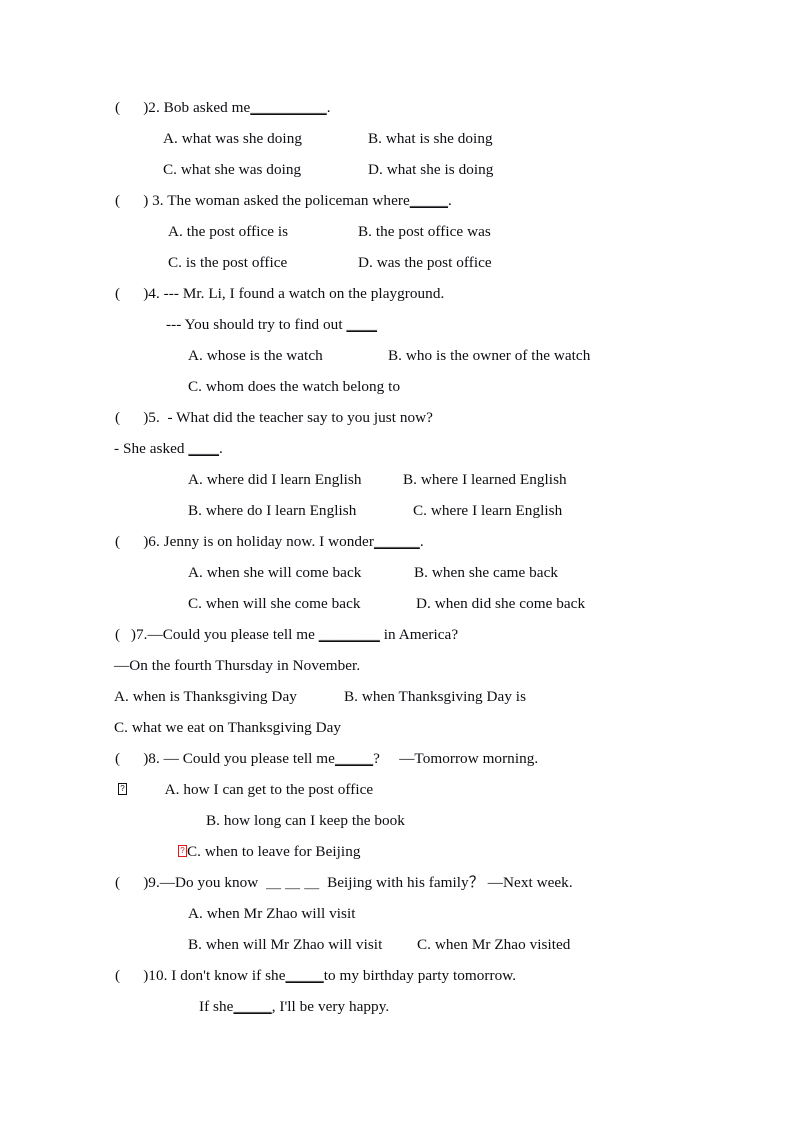 The height and width of the screenshot is (1123, 794). I want to click on question-8-stem-tail: ?, so click(376, 758).